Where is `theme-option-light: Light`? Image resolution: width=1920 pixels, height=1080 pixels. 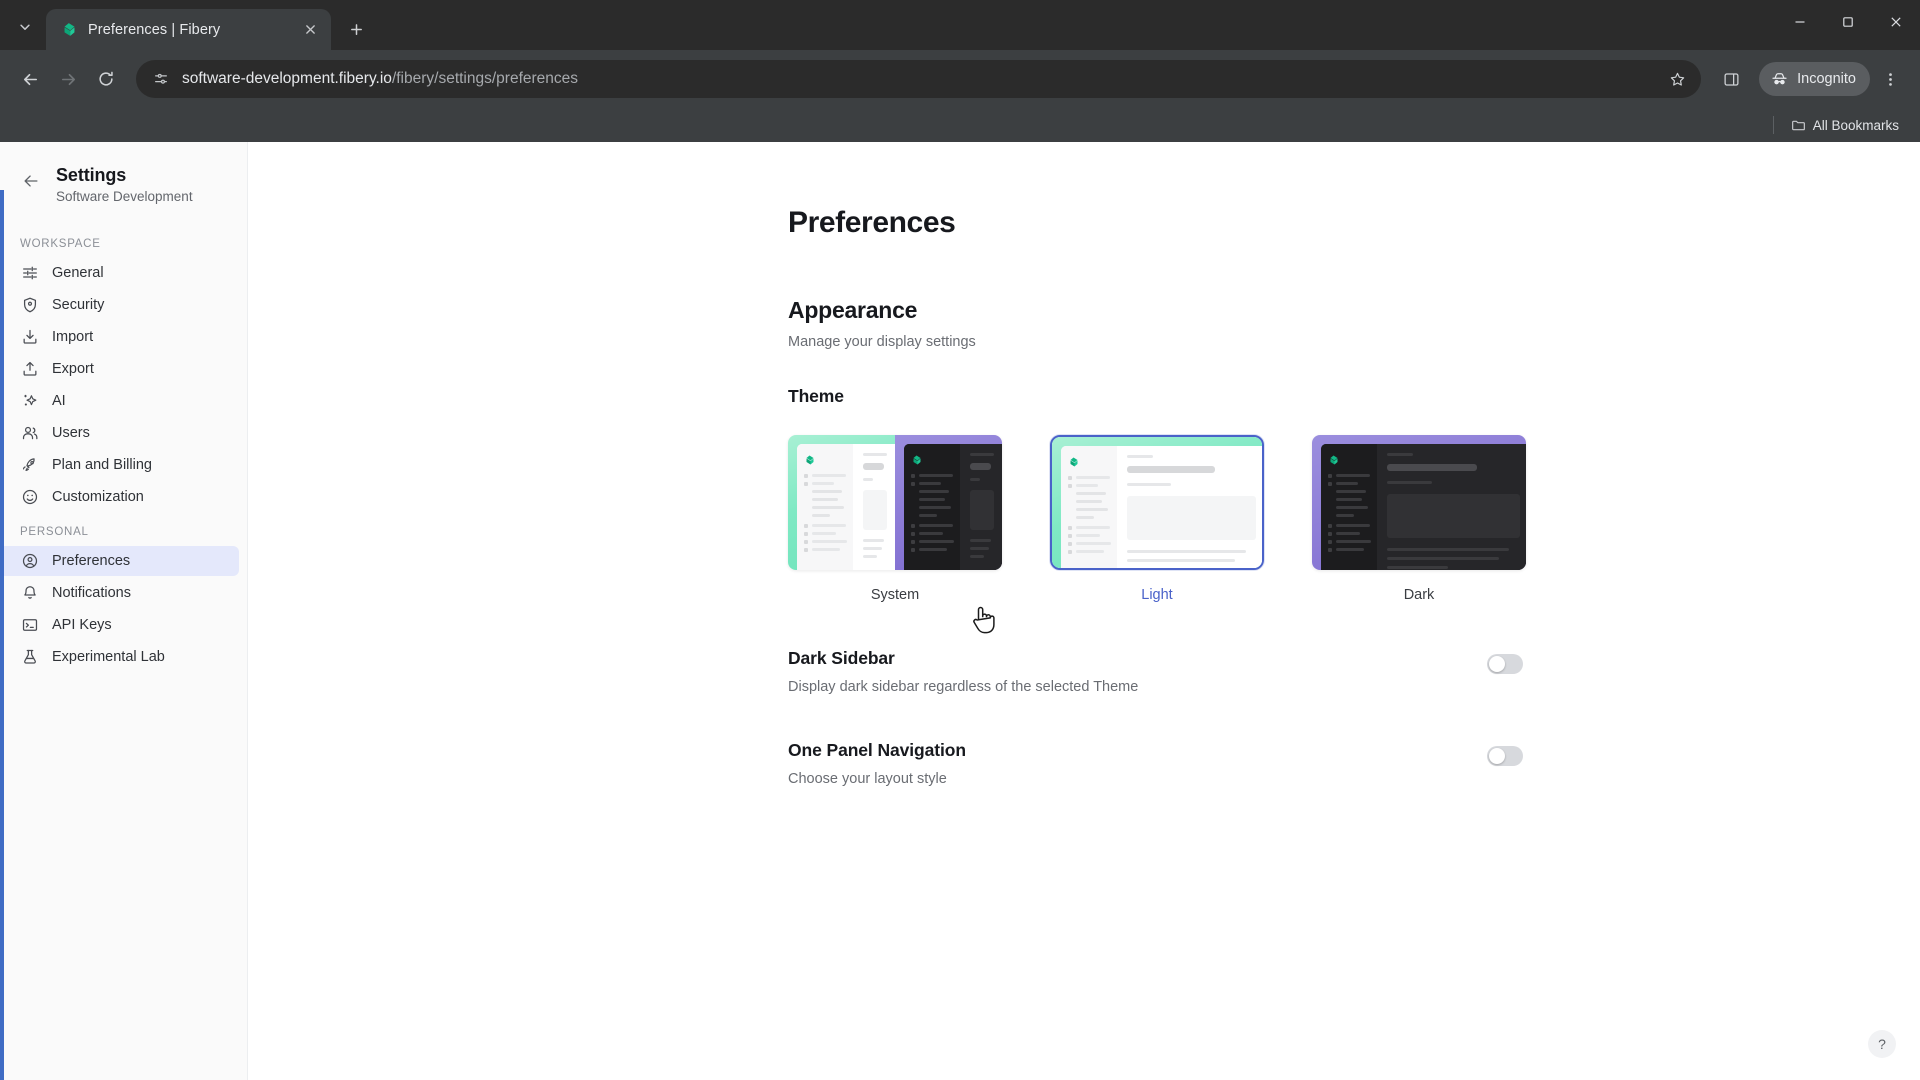 theme-option-light: Light is located at coordinates (1157, 519).